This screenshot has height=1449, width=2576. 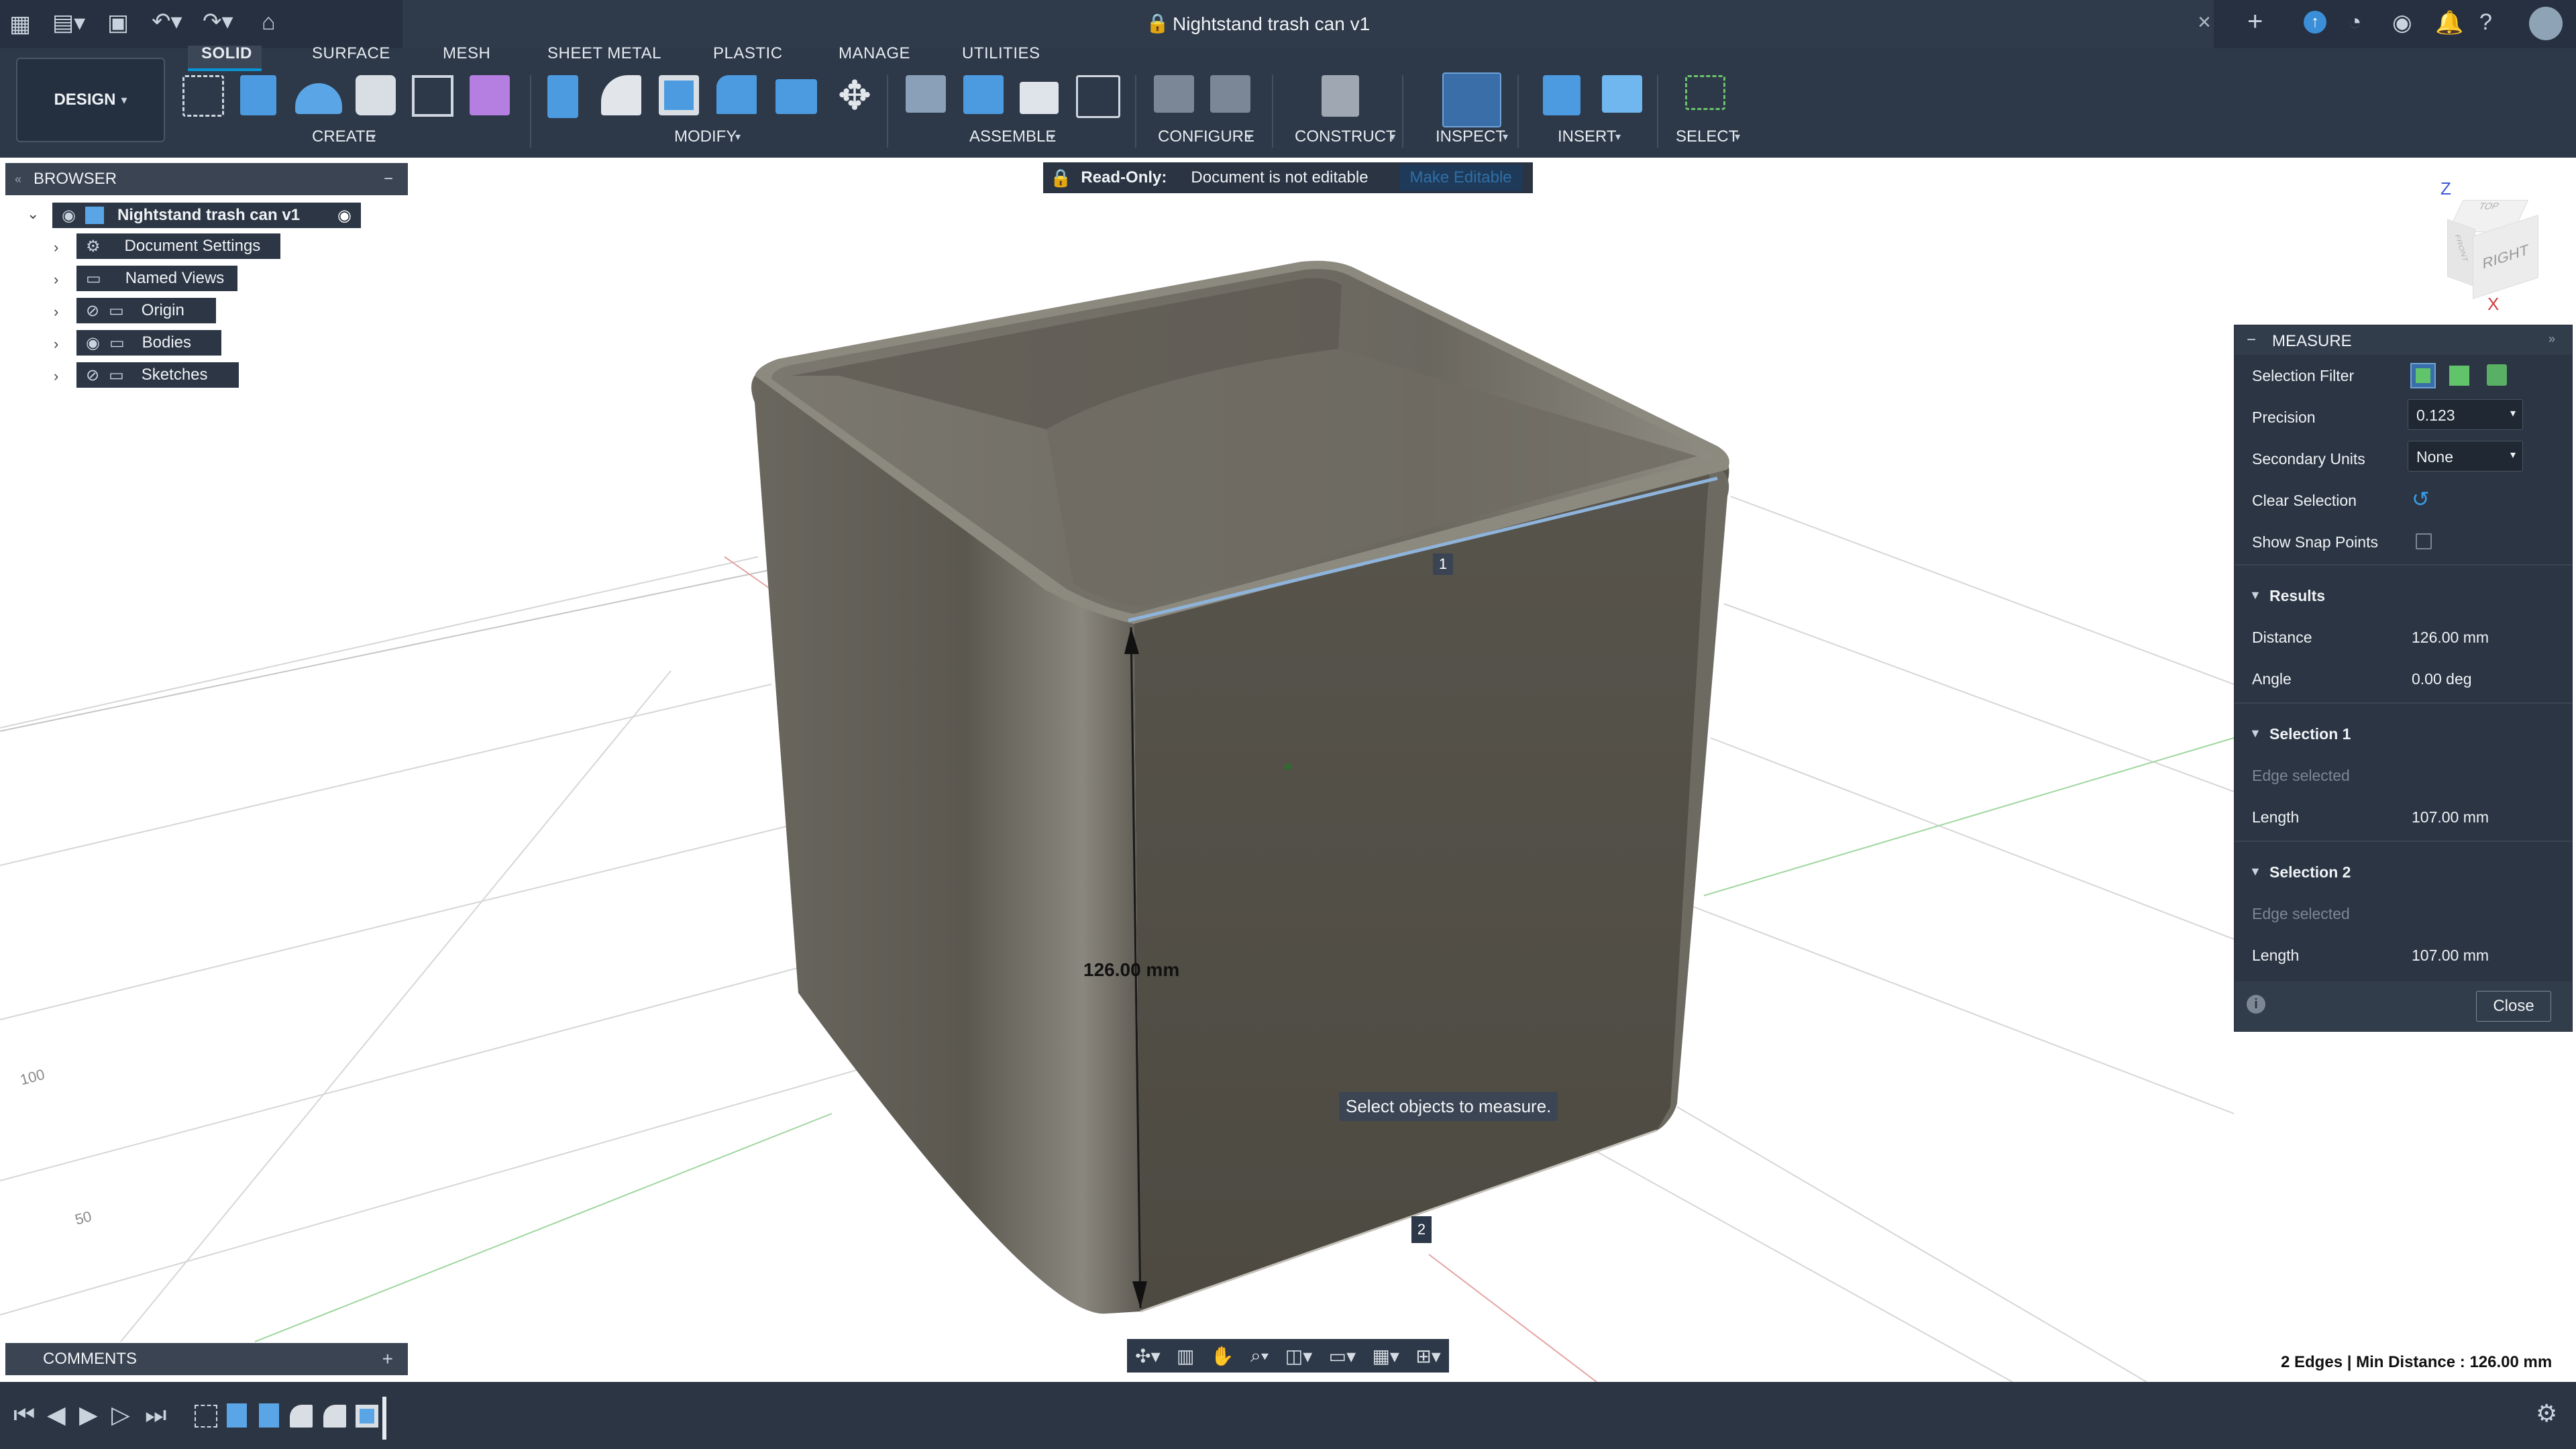 I want to click on insert-derive-icon, so click(x=1561, y=95).